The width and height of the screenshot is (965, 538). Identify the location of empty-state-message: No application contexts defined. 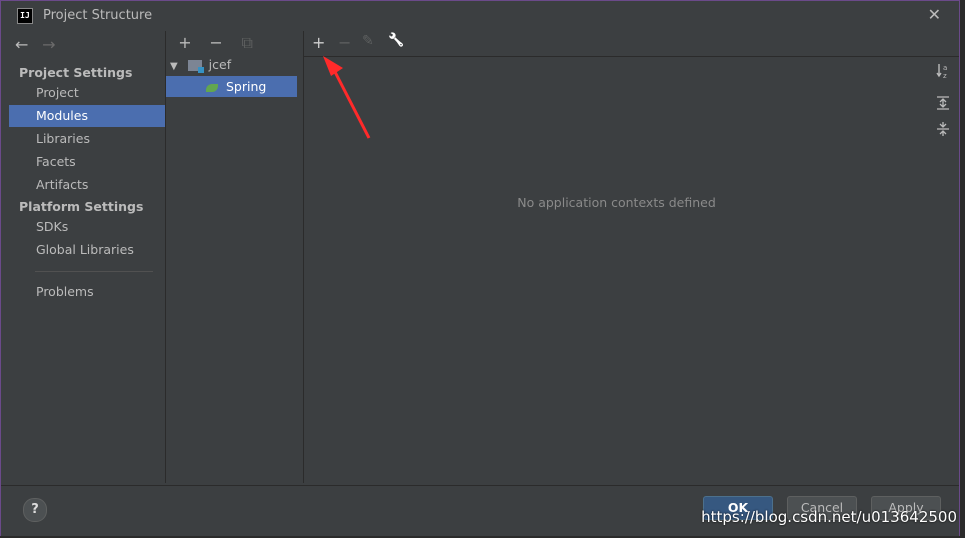
(616, 202).